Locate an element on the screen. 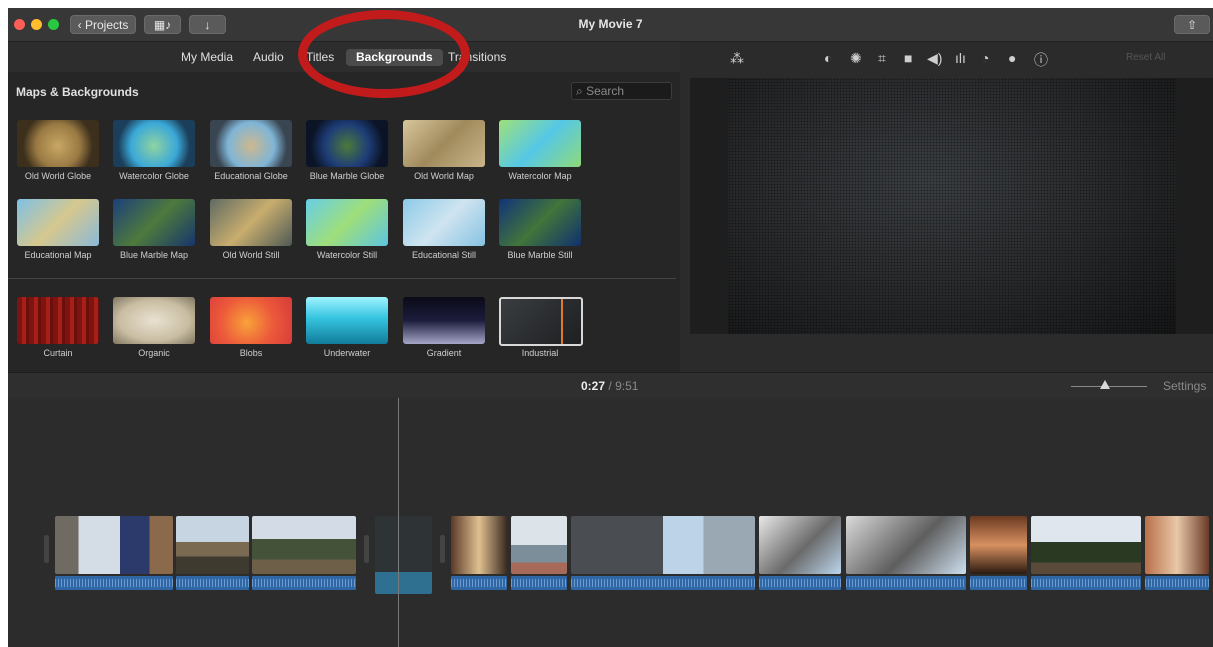  window-title: My Movie 7 is located at coordinates (610, 24).